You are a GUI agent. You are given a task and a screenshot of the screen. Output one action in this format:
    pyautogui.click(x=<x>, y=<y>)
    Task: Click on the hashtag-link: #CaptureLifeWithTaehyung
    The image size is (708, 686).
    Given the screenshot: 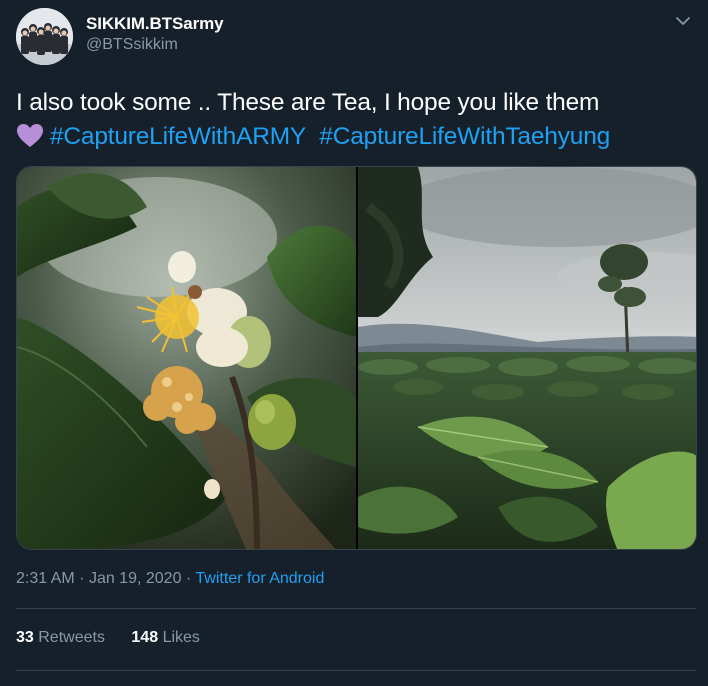 What is the action you would take?
    pyautogui.click(x=464, y=136)
    